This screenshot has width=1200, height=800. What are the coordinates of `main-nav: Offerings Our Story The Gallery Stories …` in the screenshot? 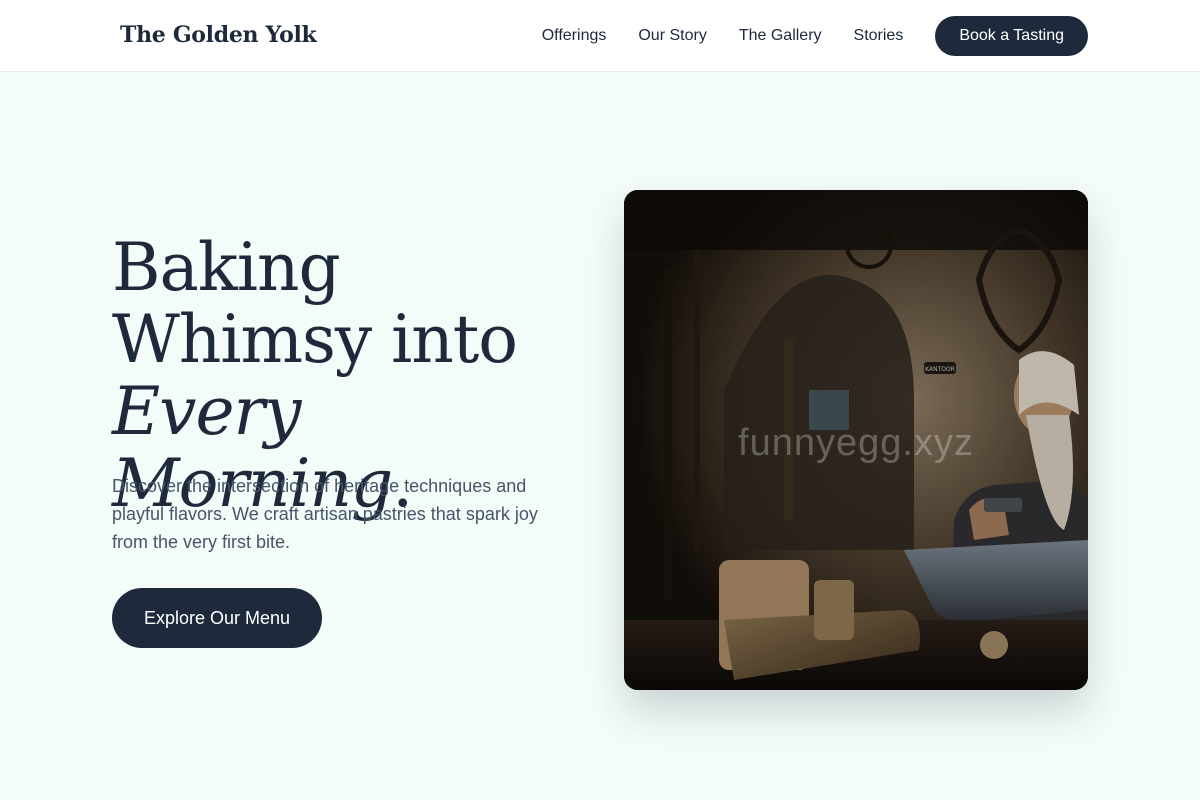 It's located at (815, 36).